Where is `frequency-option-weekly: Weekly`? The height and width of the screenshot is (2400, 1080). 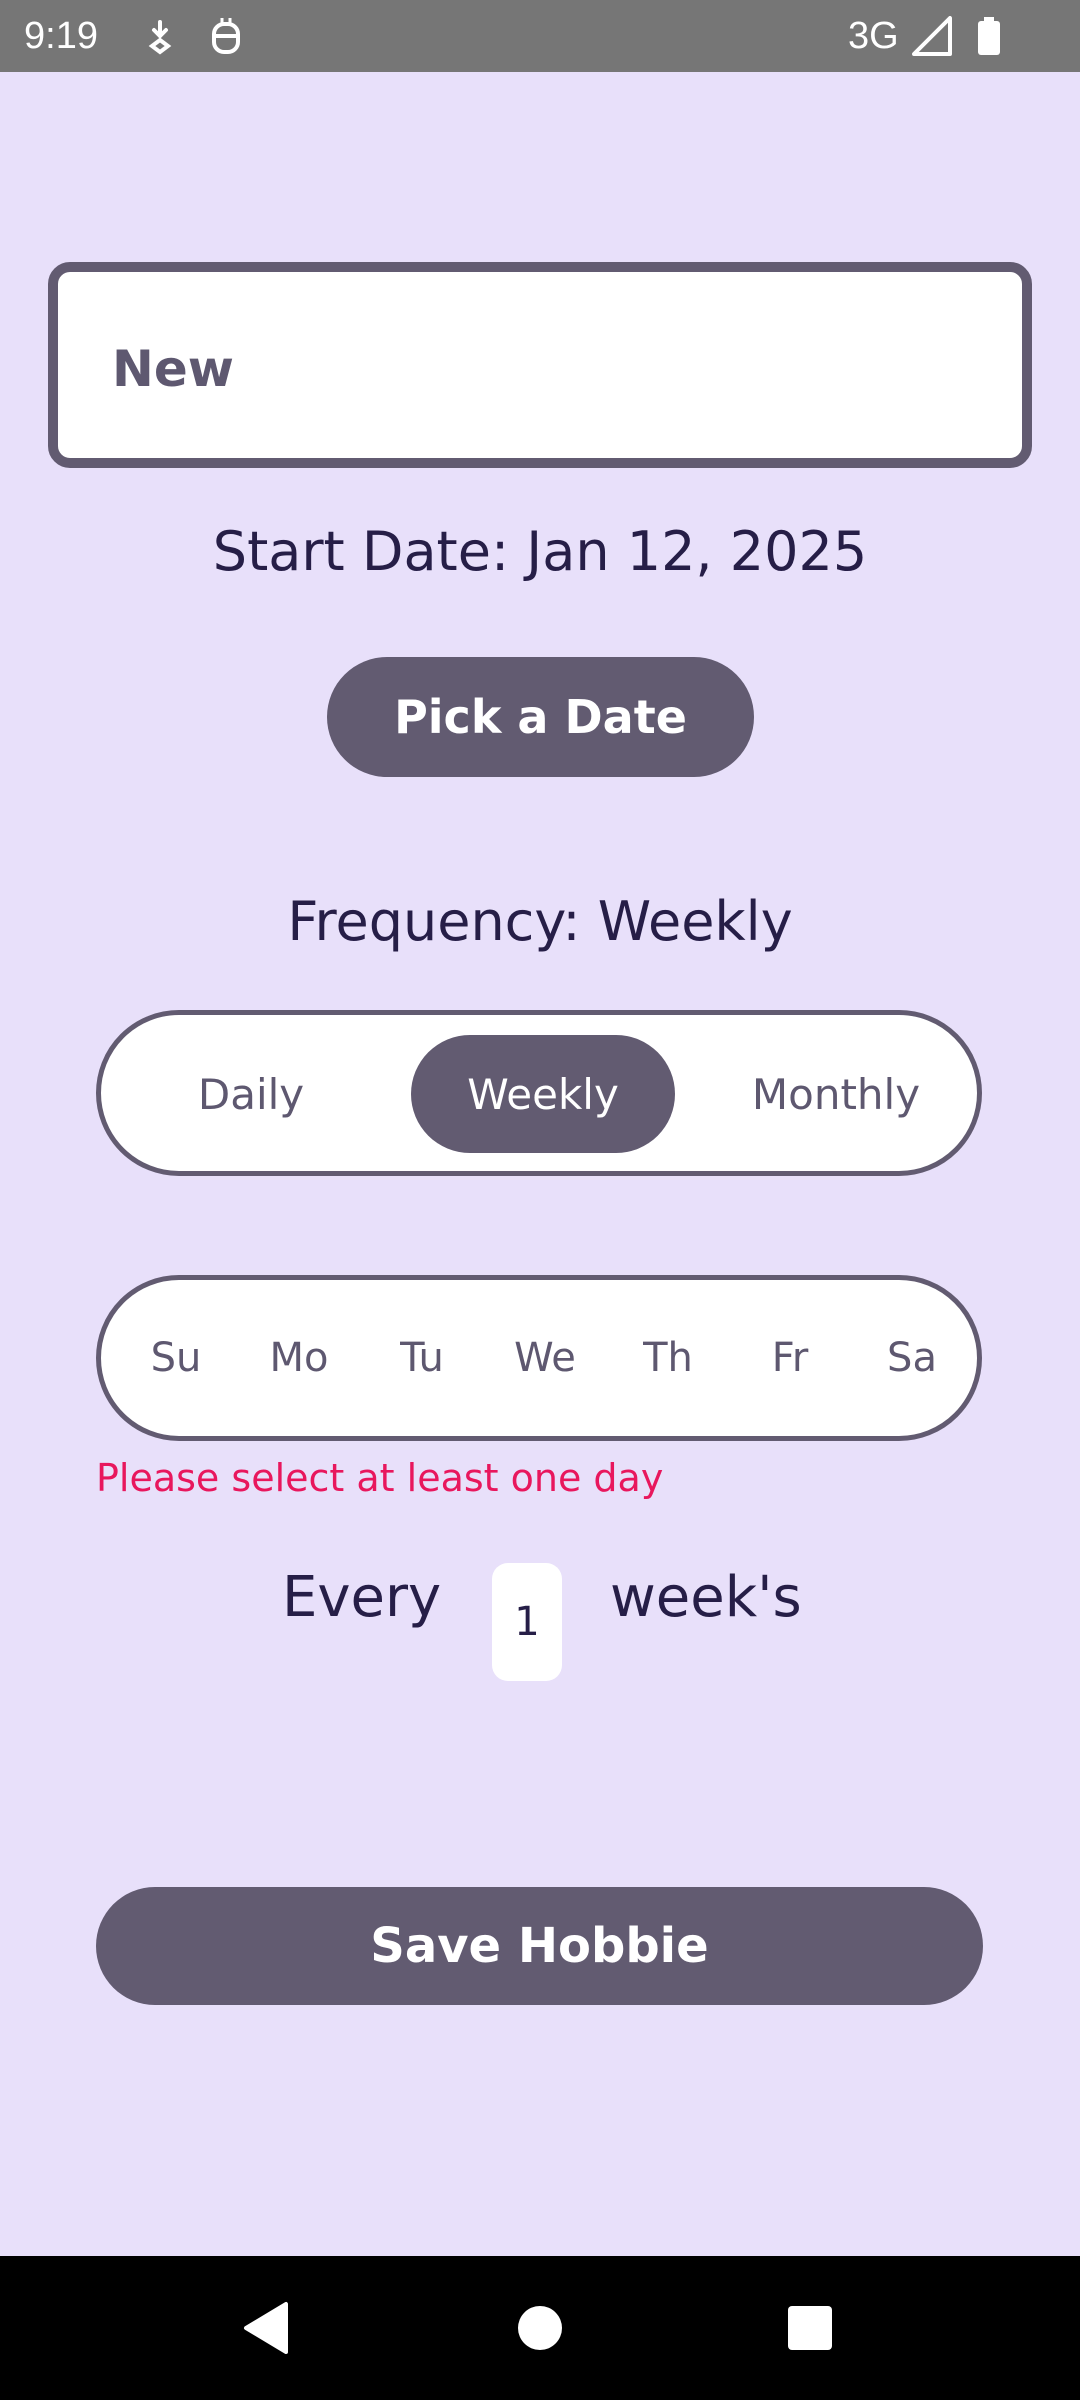 frequency-option-weekly: Weekly is located at coordinates (543, 1094).